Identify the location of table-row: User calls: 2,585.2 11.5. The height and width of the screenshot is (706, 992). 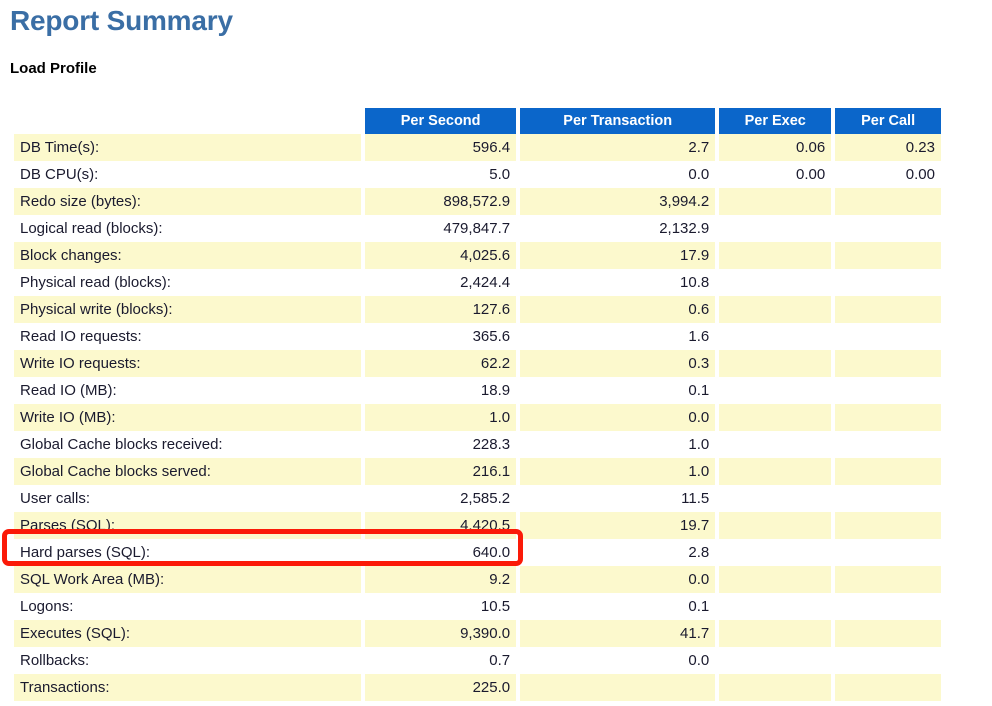
(477, 498).